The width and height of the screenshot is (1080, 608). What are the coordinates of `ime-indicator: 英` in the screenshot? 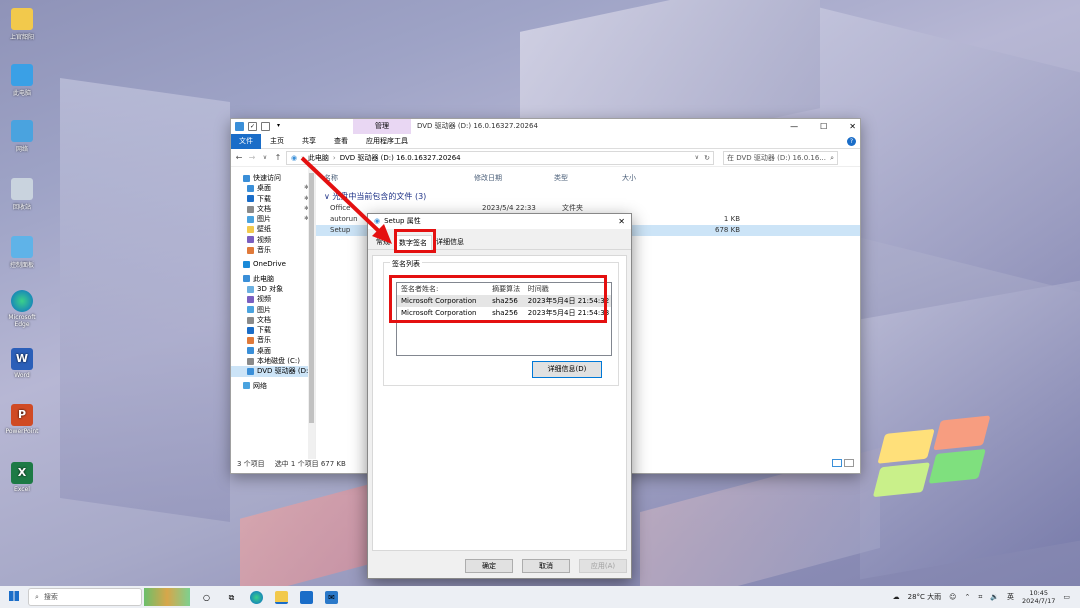 It's located at (1010, 597).